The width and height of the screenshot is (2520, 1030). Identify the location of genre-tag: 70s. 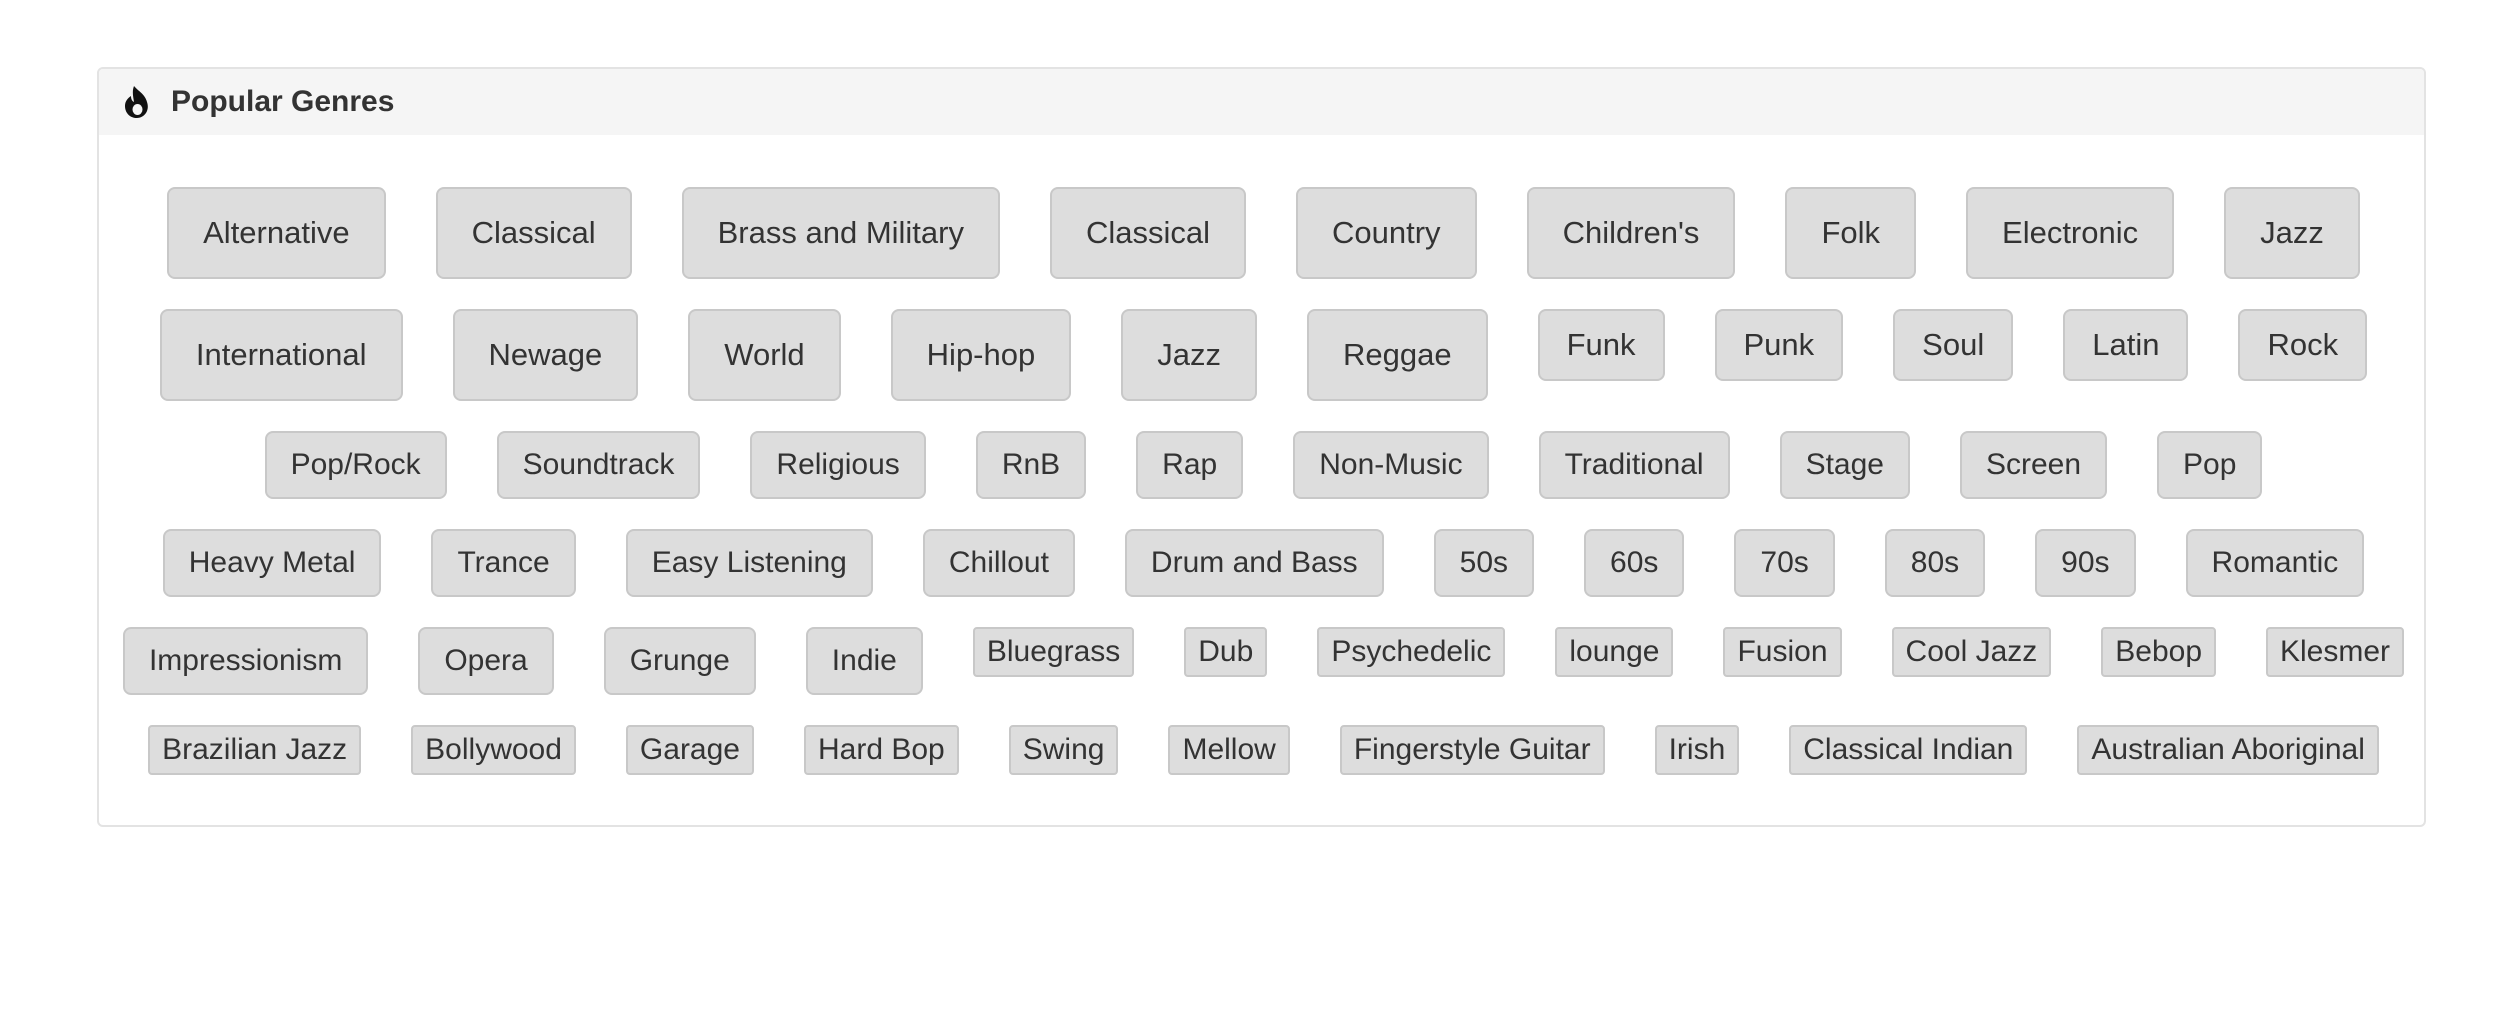
(1784, 563).